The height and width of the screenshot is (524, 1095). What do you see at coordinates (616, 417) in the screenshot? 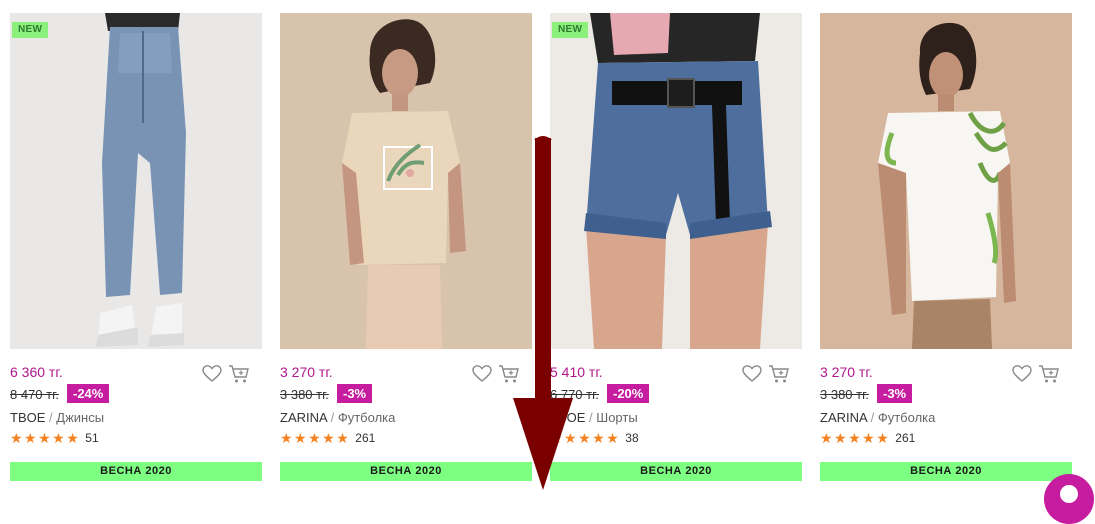
I see `category-name: Шорты` at bounding box center [616, 417].